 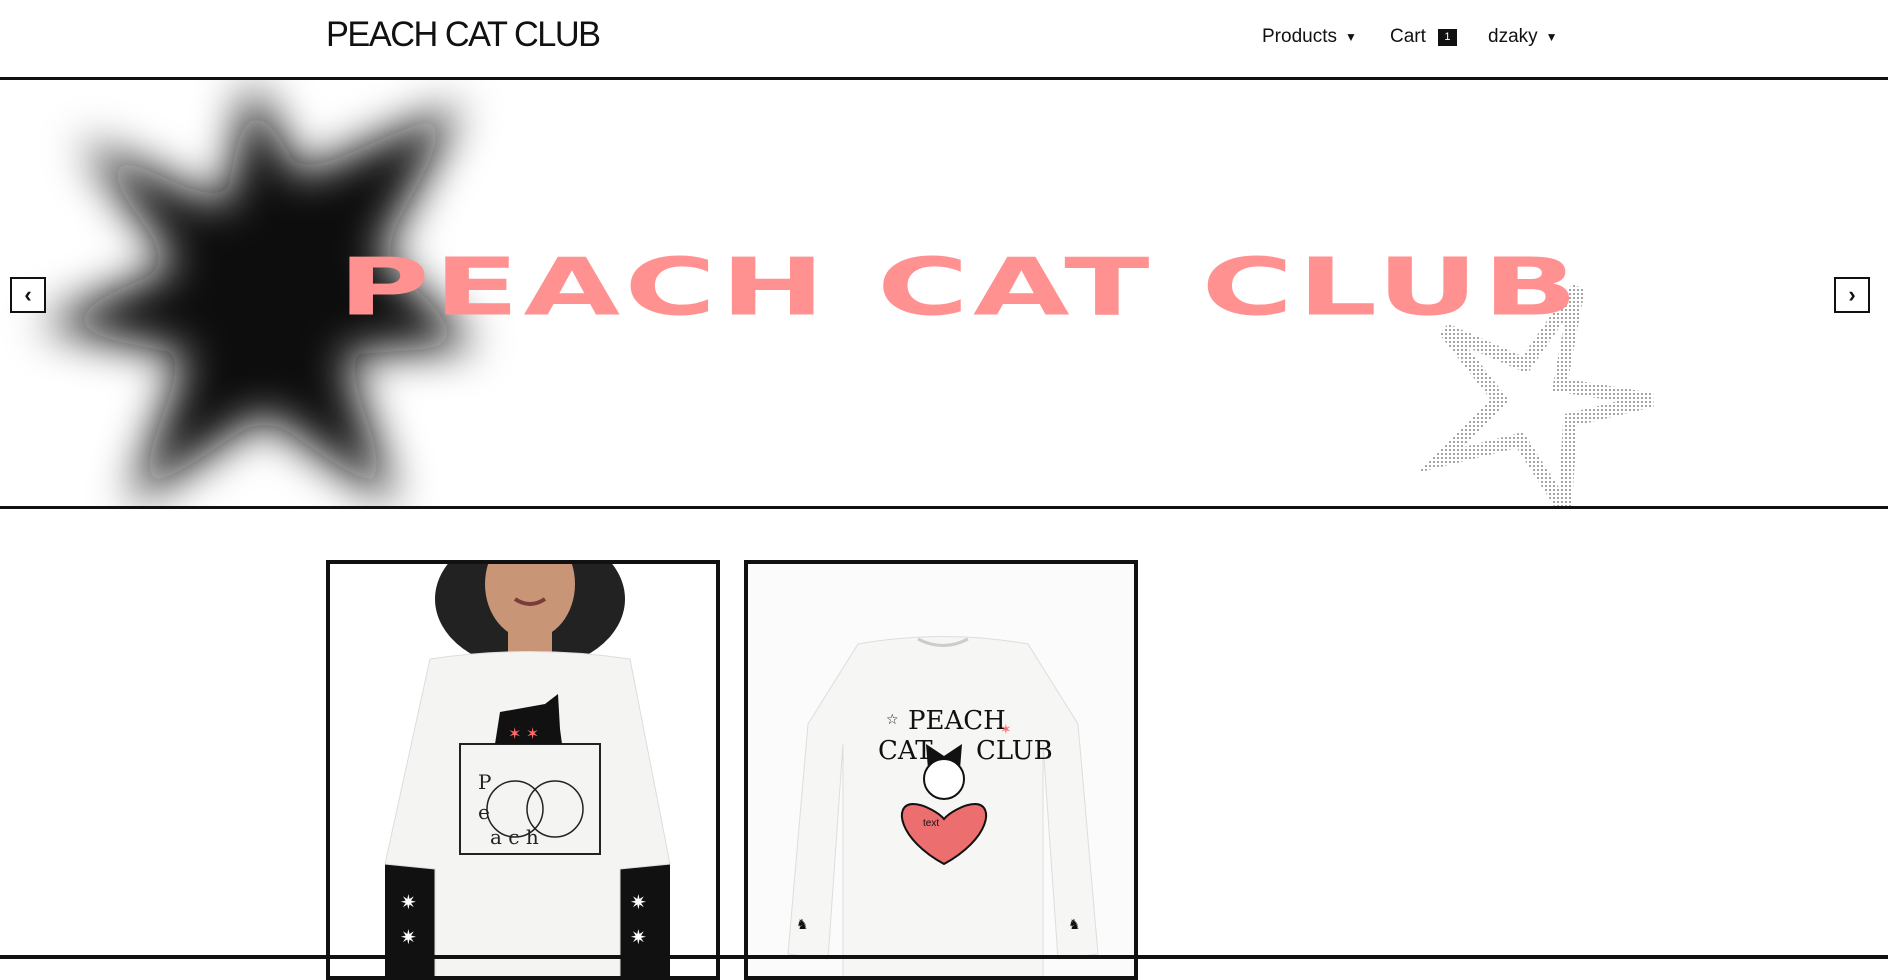 I want to click on nav-products-label: Products, so click(x=1299, y=36).